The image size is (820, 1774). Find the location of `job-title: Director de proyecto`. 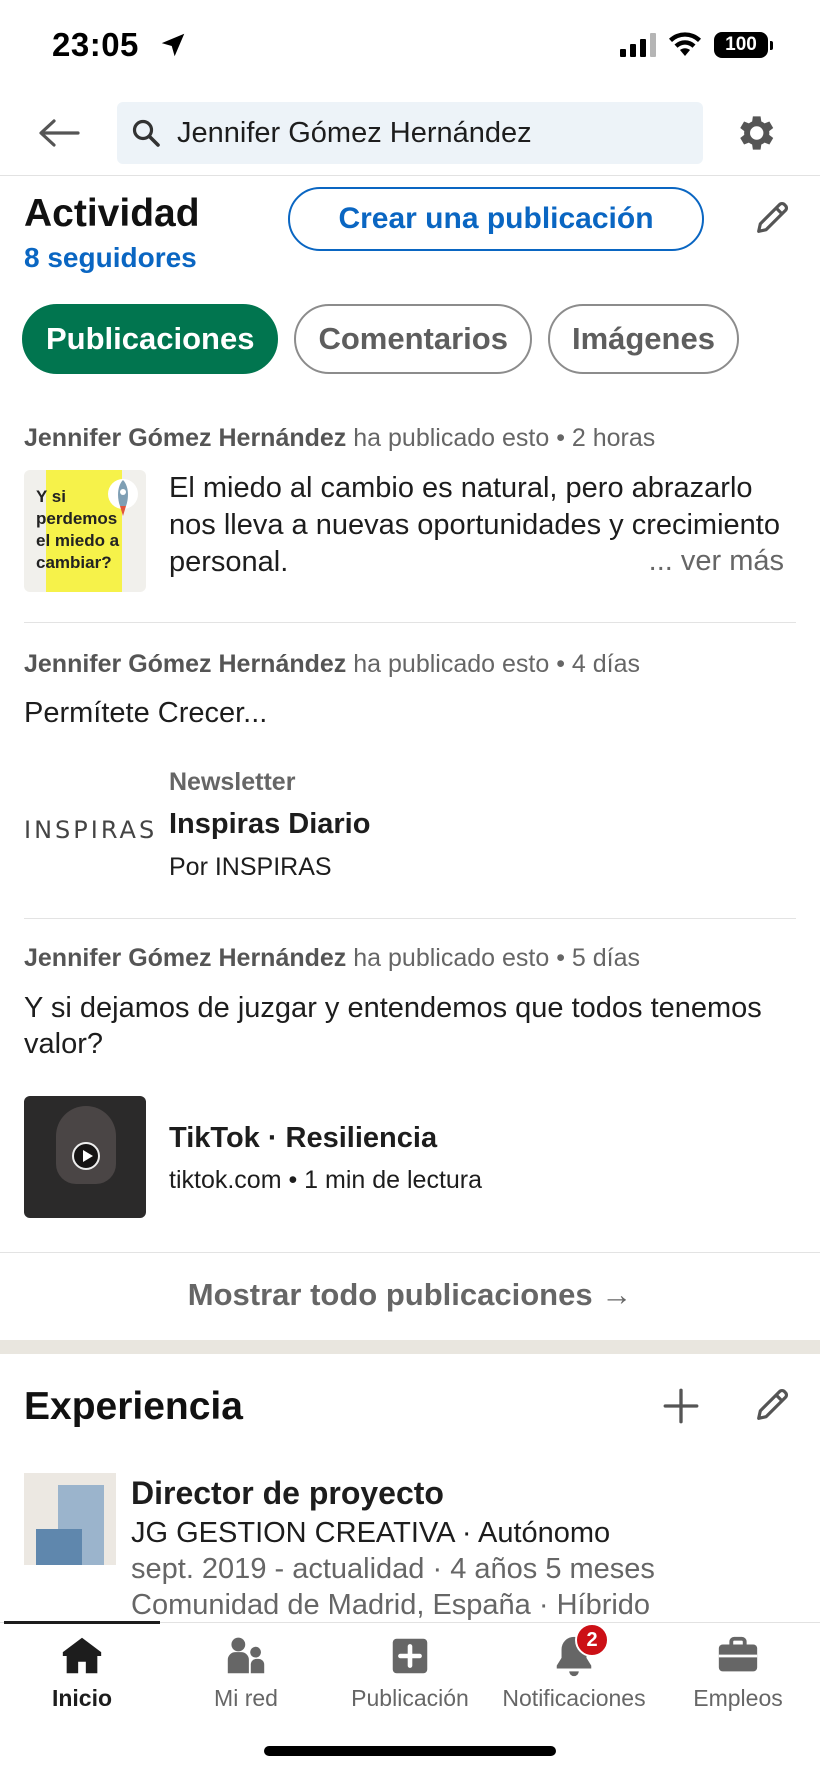

job-title: Director de proyecto is located at coordinates (287, 1493).